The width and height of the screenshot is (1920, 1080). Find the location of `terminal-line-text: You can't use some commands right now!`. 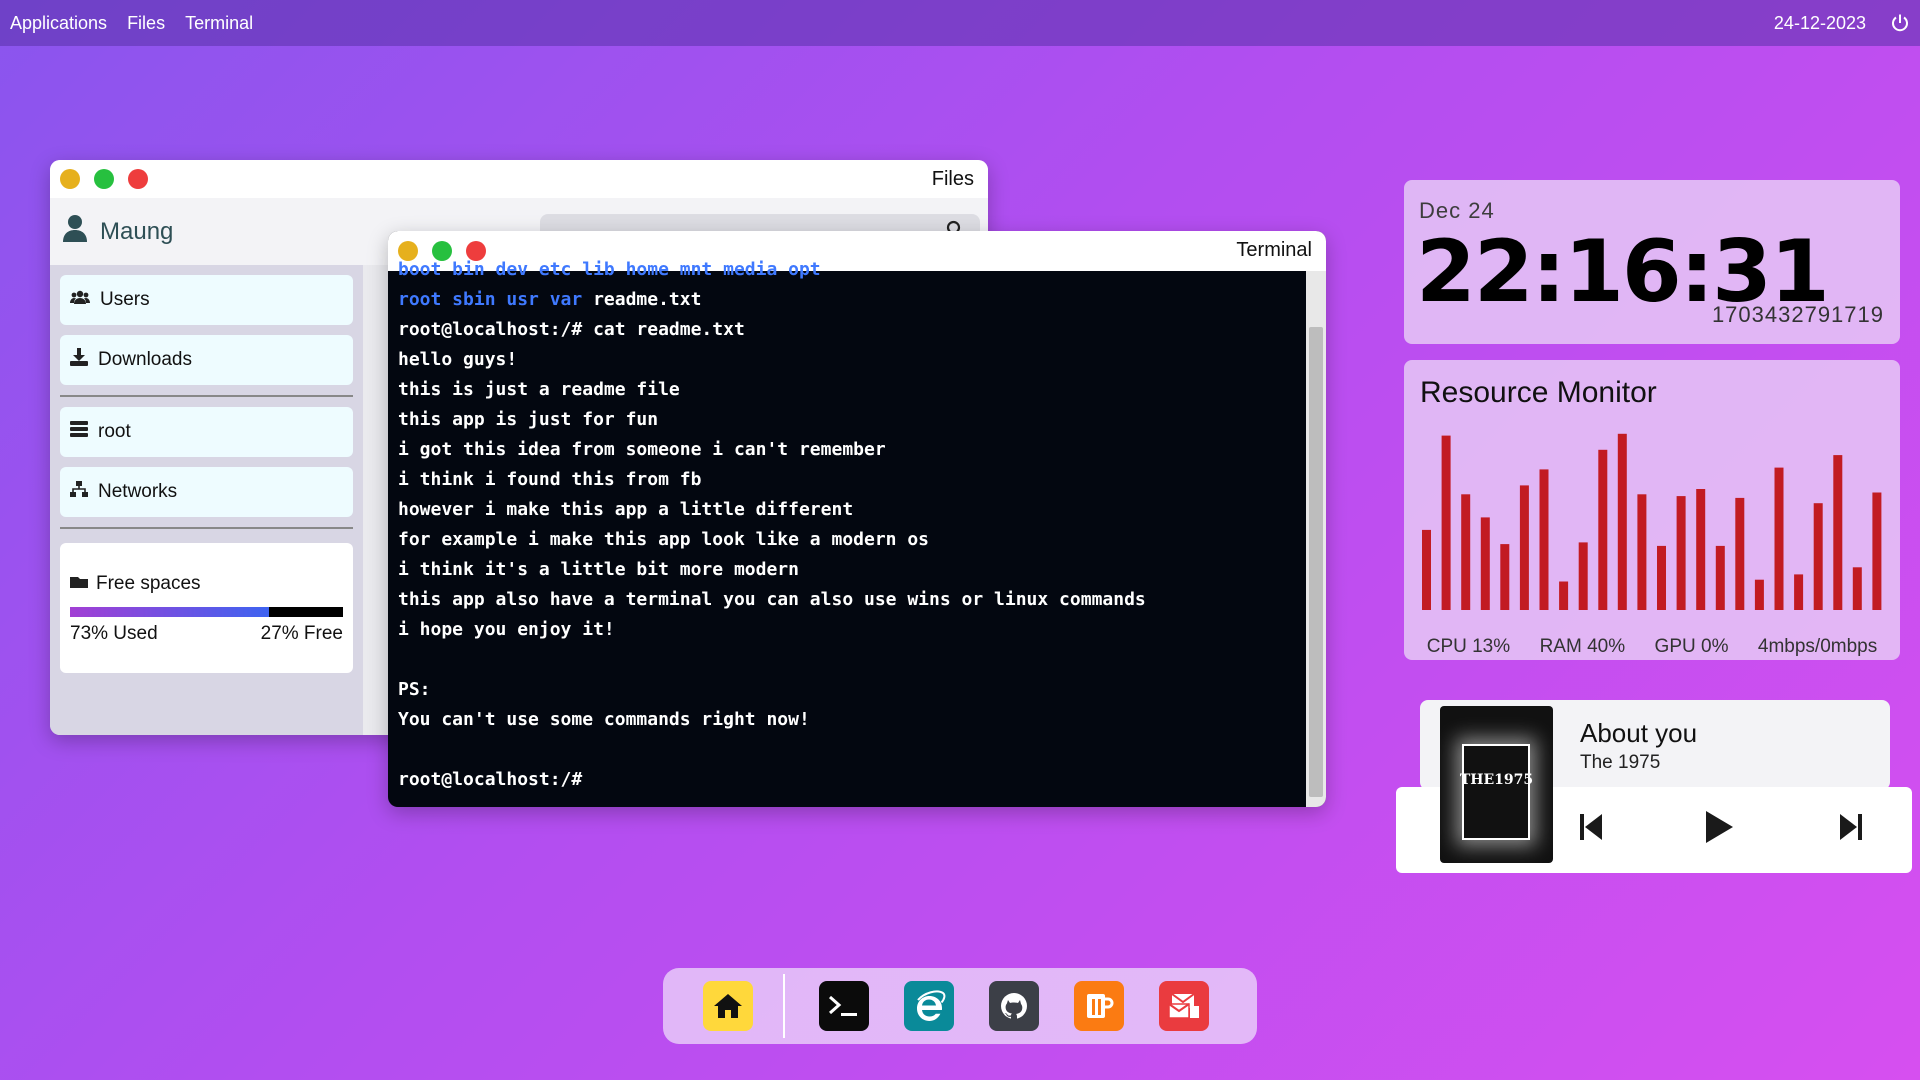

terminal-line-text: You can't use some commands right now! is located at coordinates (604, 719).